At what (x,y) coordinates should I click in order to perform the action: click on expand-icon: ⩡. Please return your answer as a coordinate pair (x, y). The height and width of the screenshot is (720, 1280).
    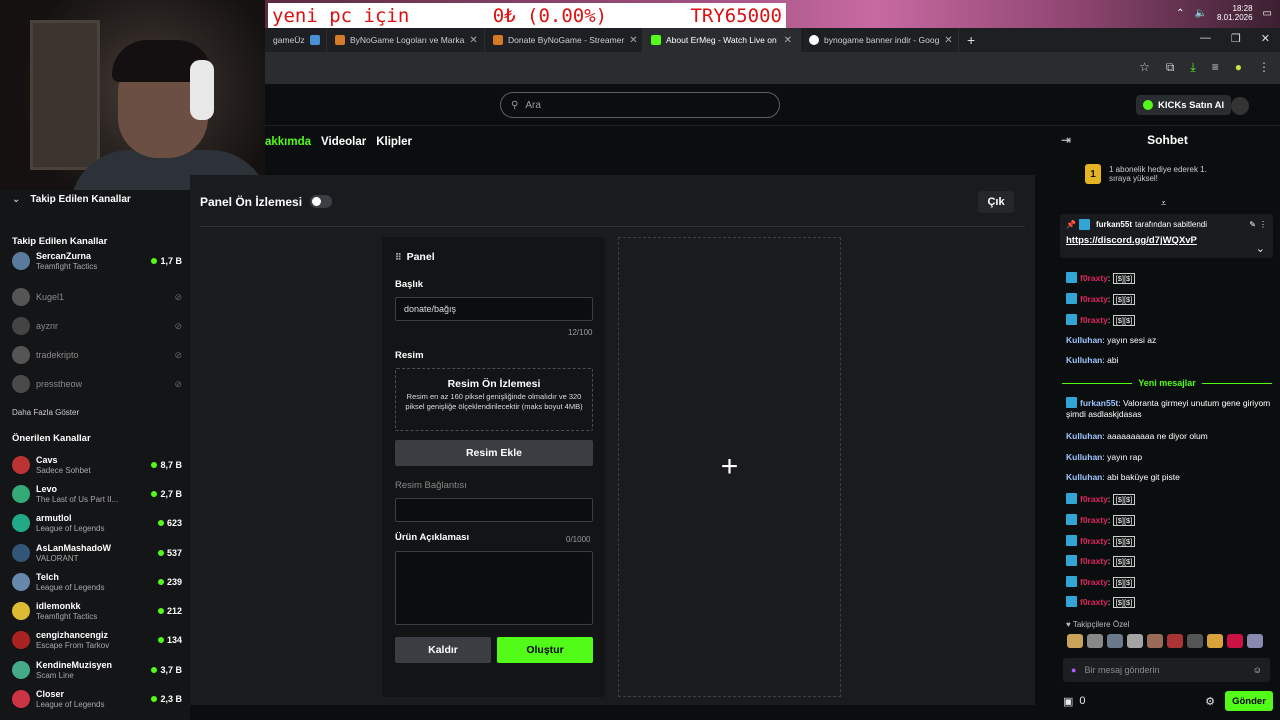
    Looking at the image, I should click on (1163, 203).